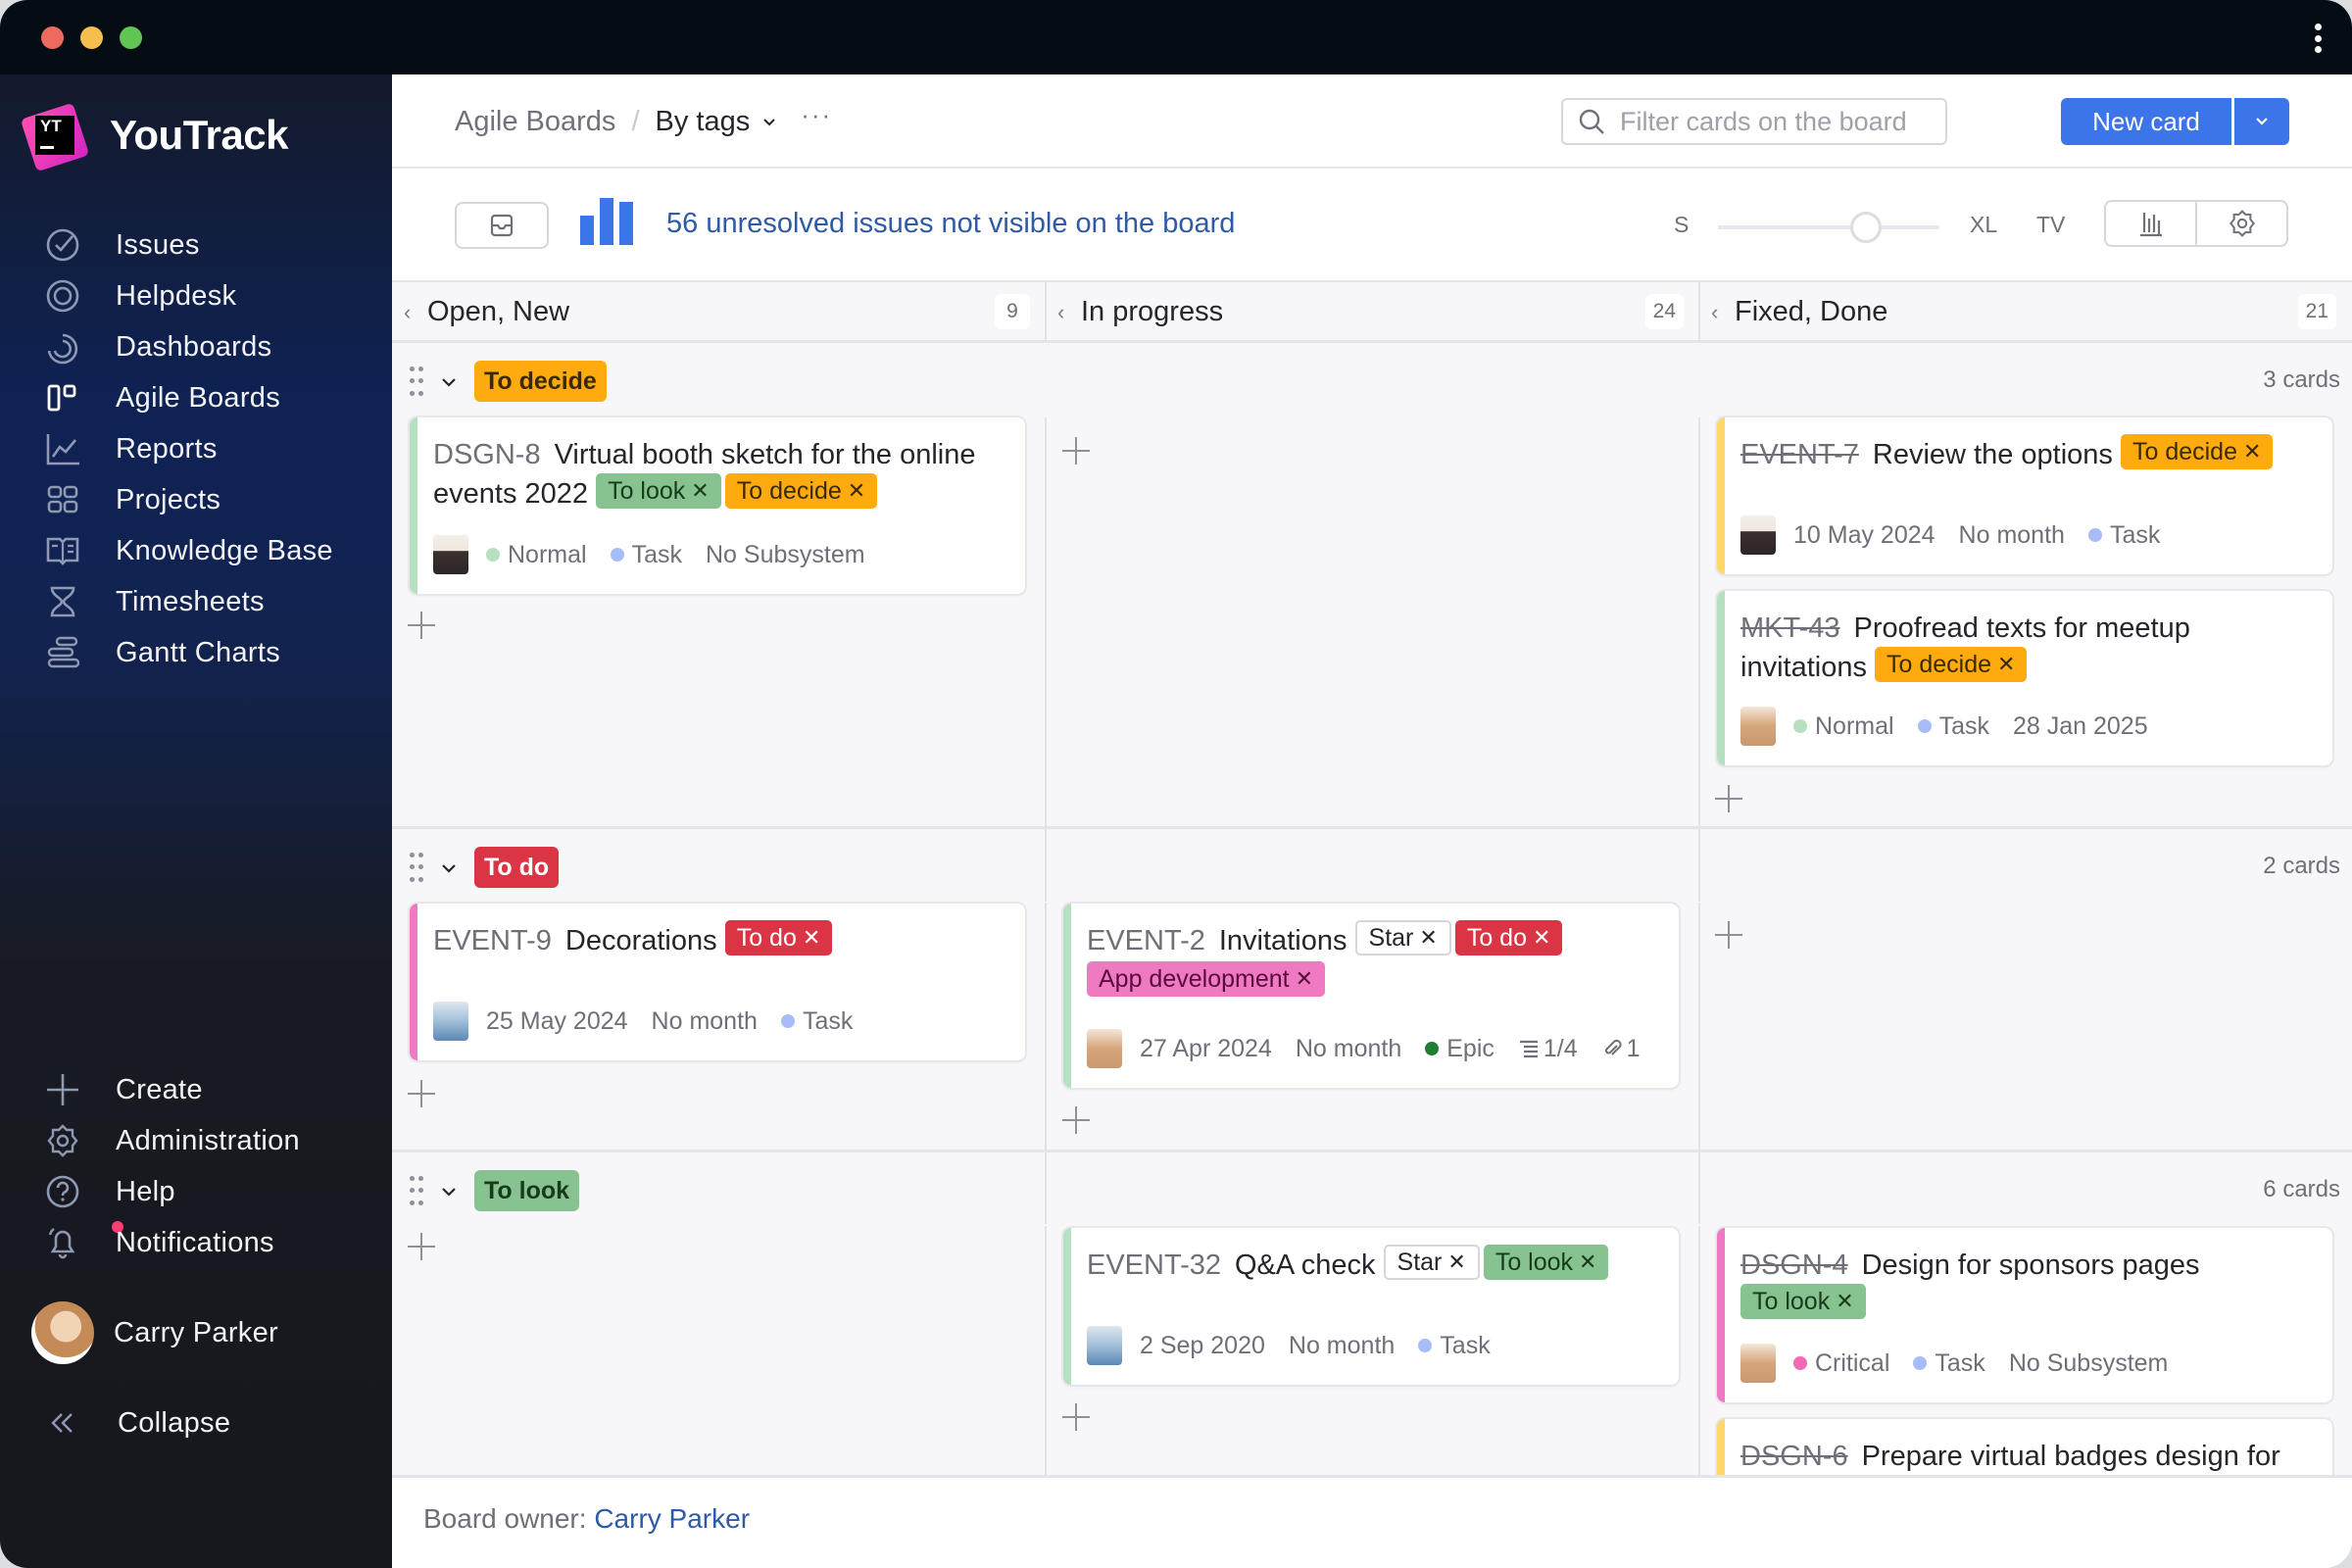 This screenshot has height=1568, width=2352. I want to click on filter-input, so click(1777, 121).